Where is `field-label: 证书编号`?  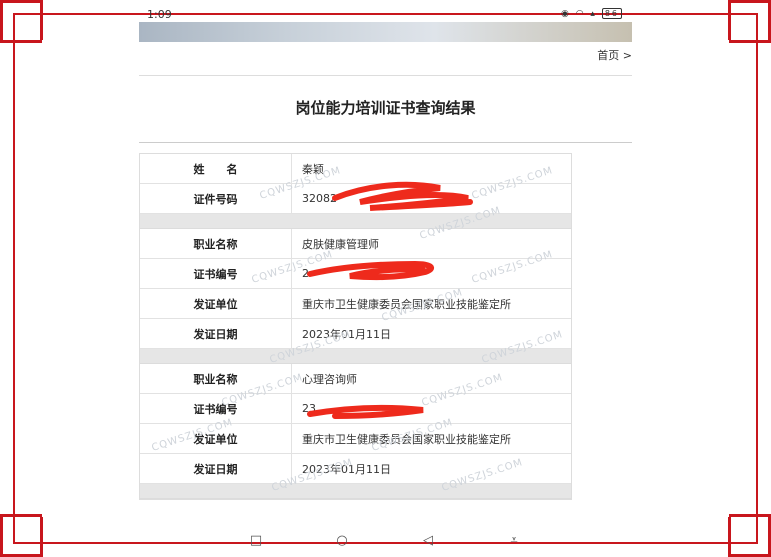
field-label: 证书编号 is located at coordinates (216, 408).